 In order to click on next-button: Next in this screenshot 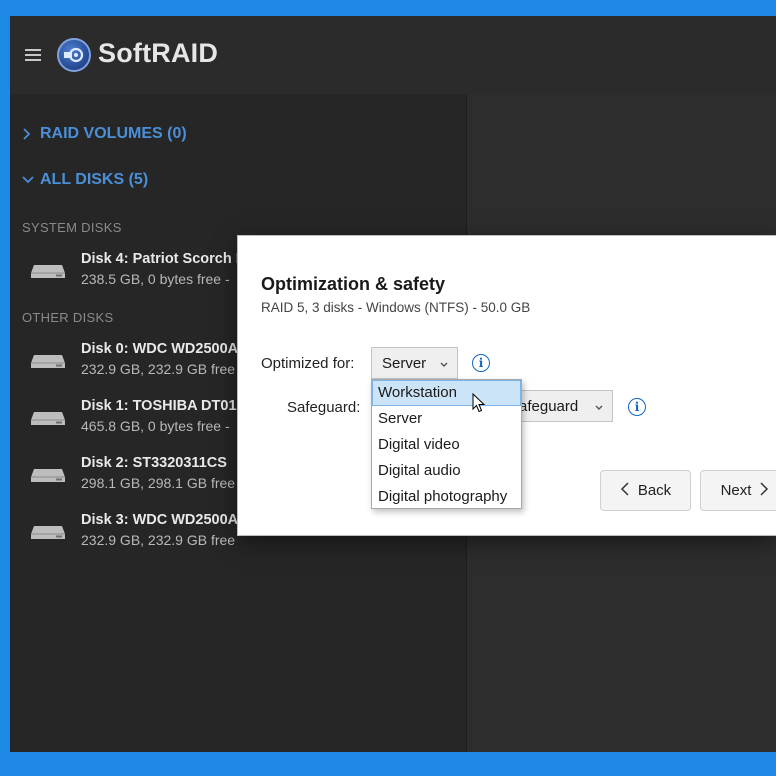, I will do `click(738, 490)`.